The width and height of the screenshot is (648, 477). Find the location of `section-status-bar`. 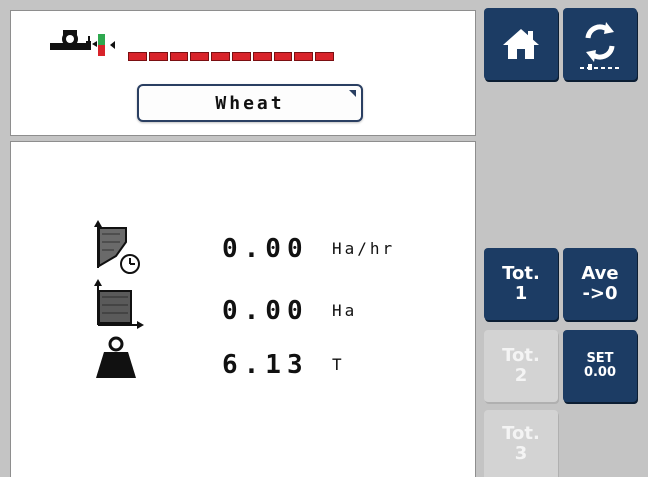

section-status-bar is located at coordinates (231, 56).